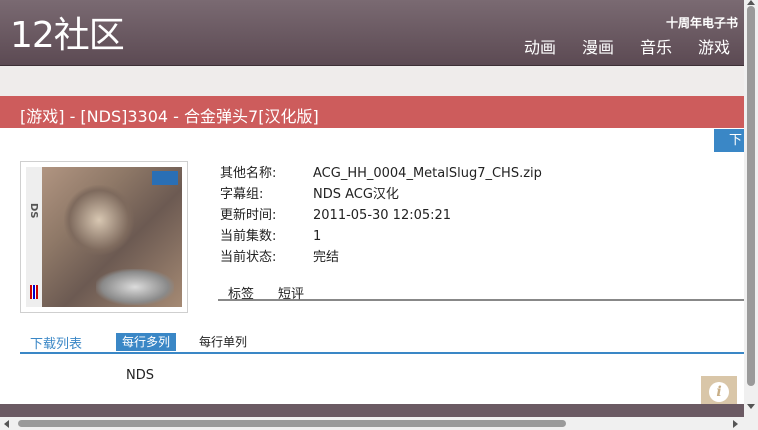 The image size is (758, 430). I want to click on tab-tags: 标签, so click(241, 292).